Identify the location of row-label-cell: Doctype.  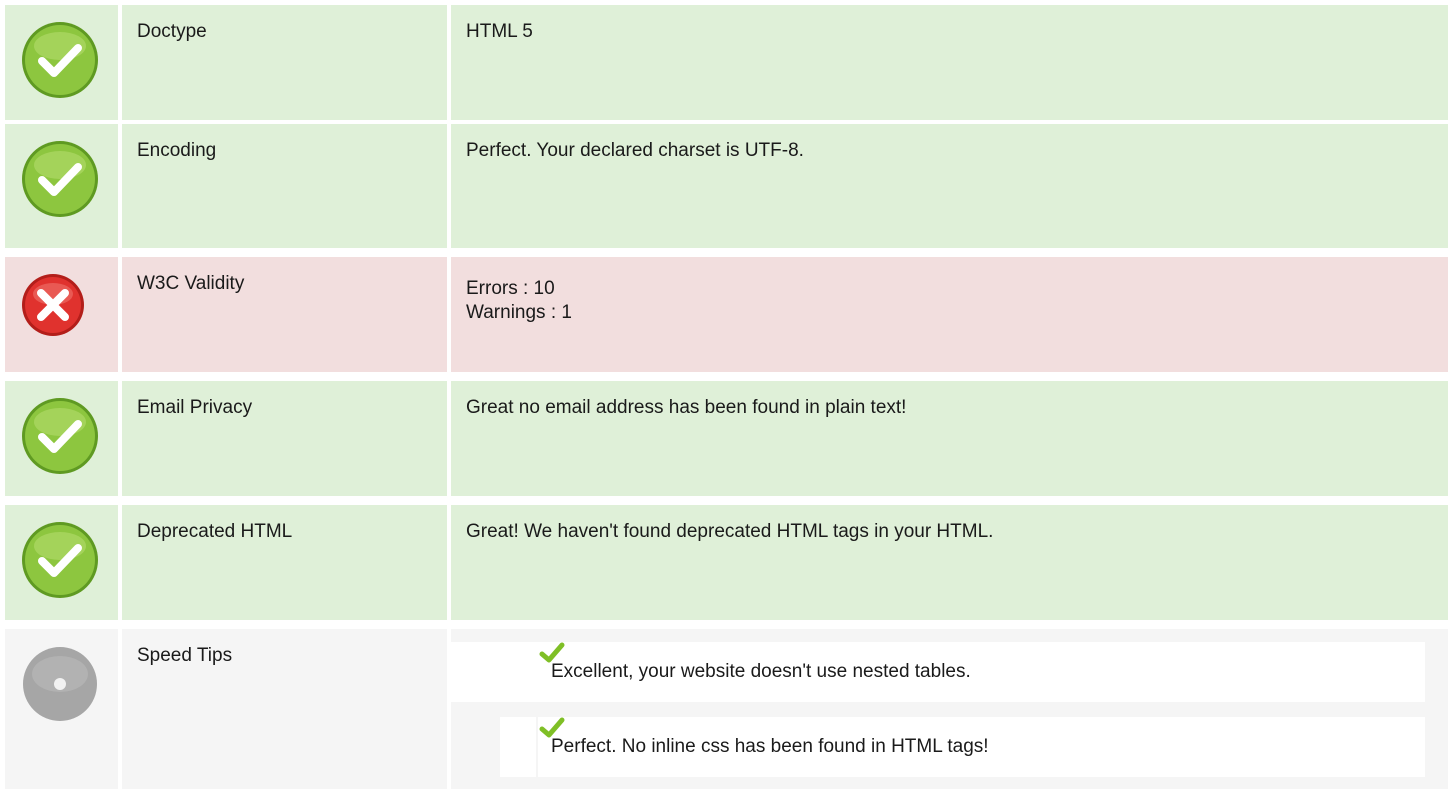
(284, 62).